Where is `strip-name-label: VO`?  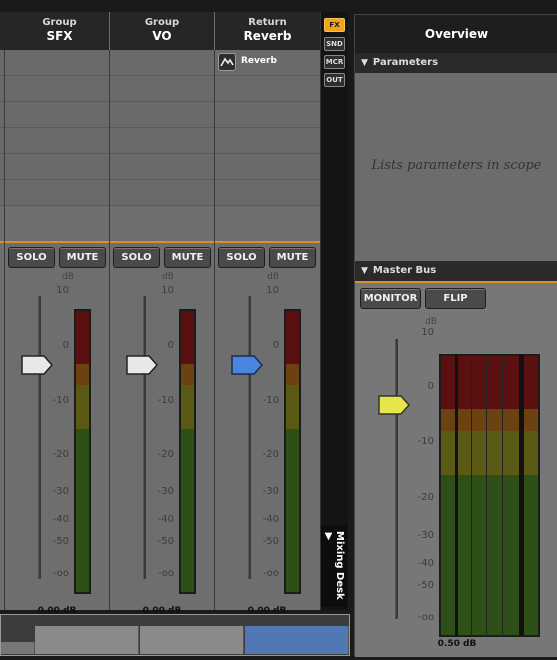 strip-name-label: VO is located at coordinates (162, 36).